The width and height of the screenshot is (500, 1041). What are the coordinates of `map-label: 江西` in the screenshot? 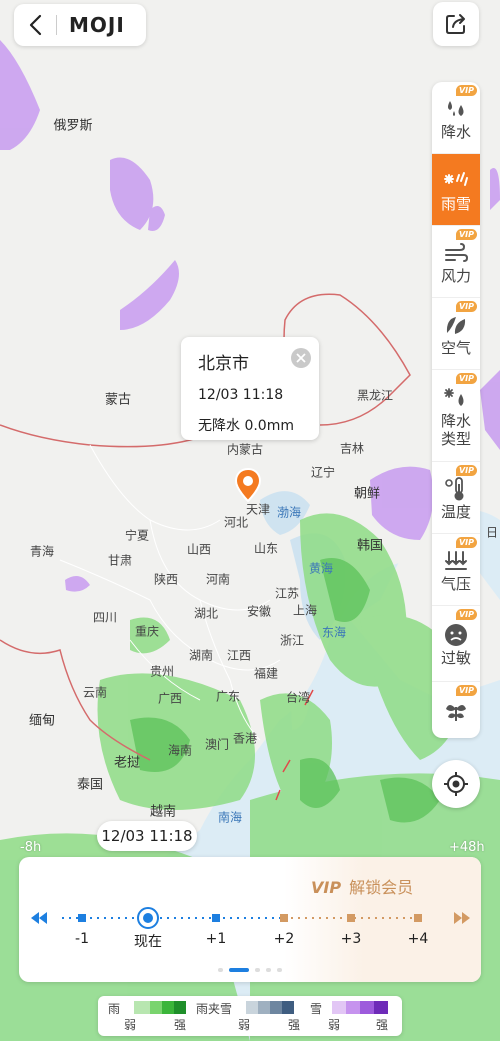 It's located at (239, 655).